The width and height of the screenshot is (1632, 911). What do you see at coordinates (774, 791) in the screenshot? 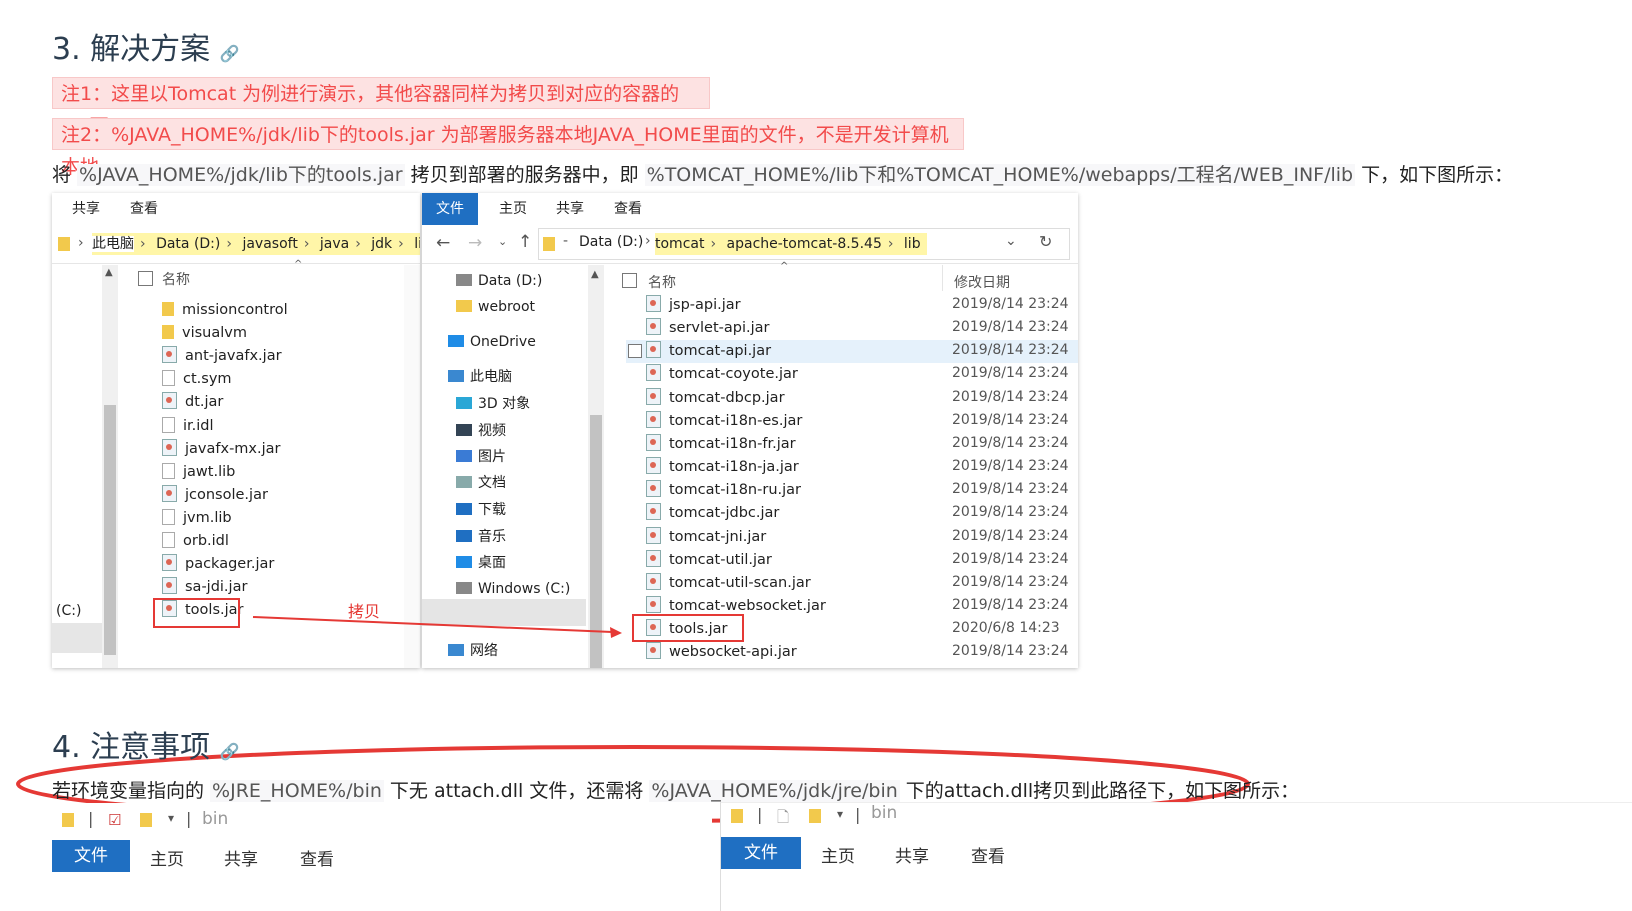
I see `inline-code: %JAVA_HOME%/jdk/jre/bin` at bounding box center [774, 791].